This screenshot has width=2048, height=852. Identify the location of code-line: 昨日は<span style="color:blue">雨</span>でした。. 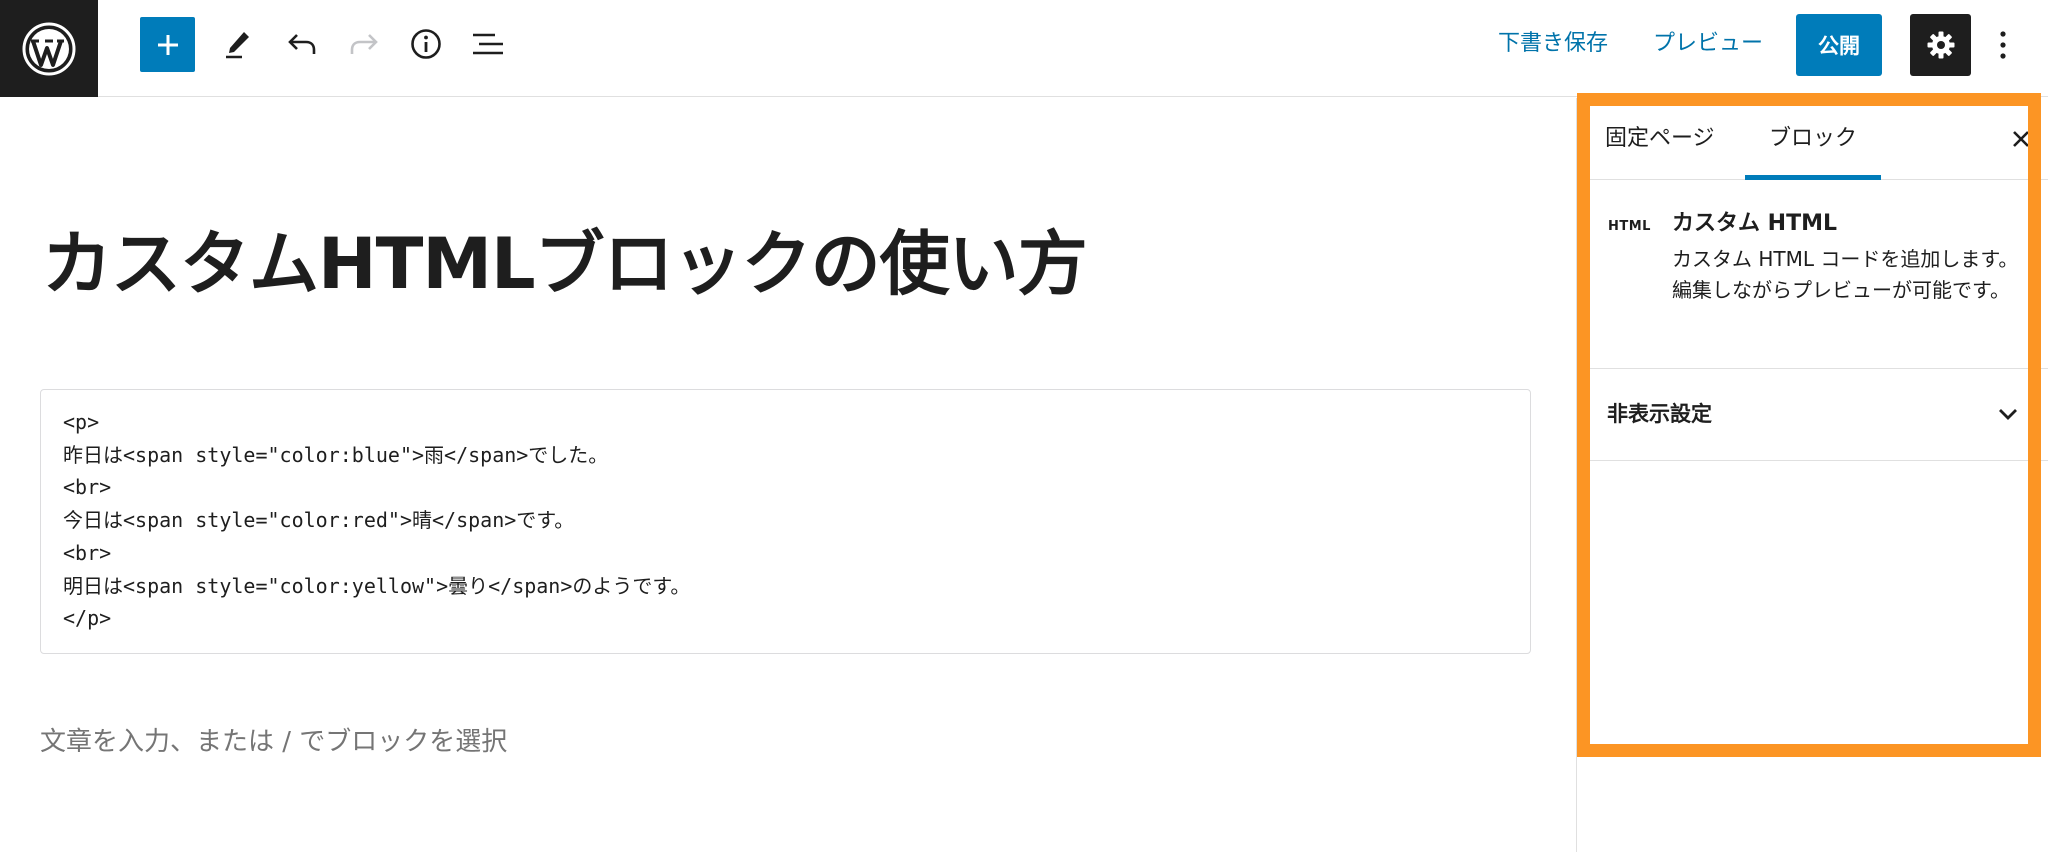
(785, 455).